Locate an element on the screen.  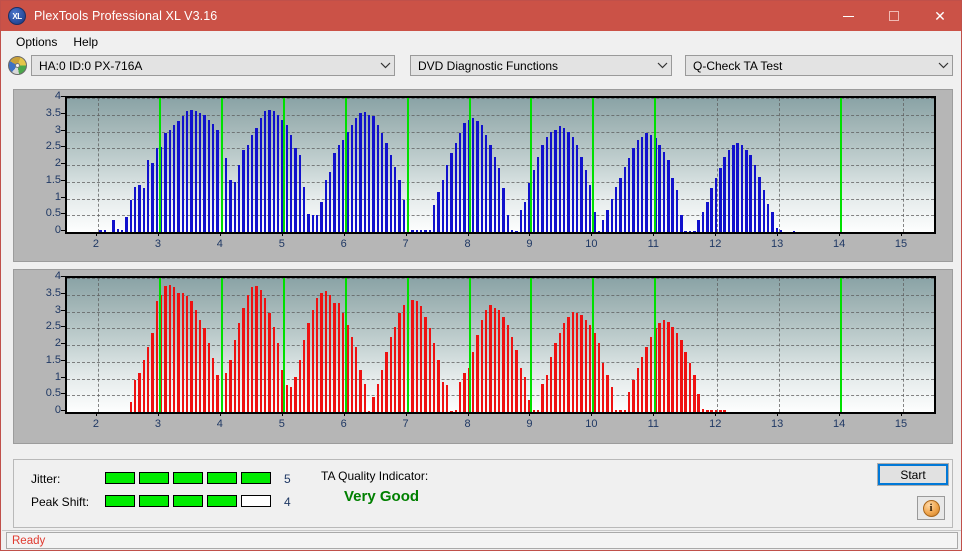
test-select: Q-Check TA Test is located at coordinates (819, 65).